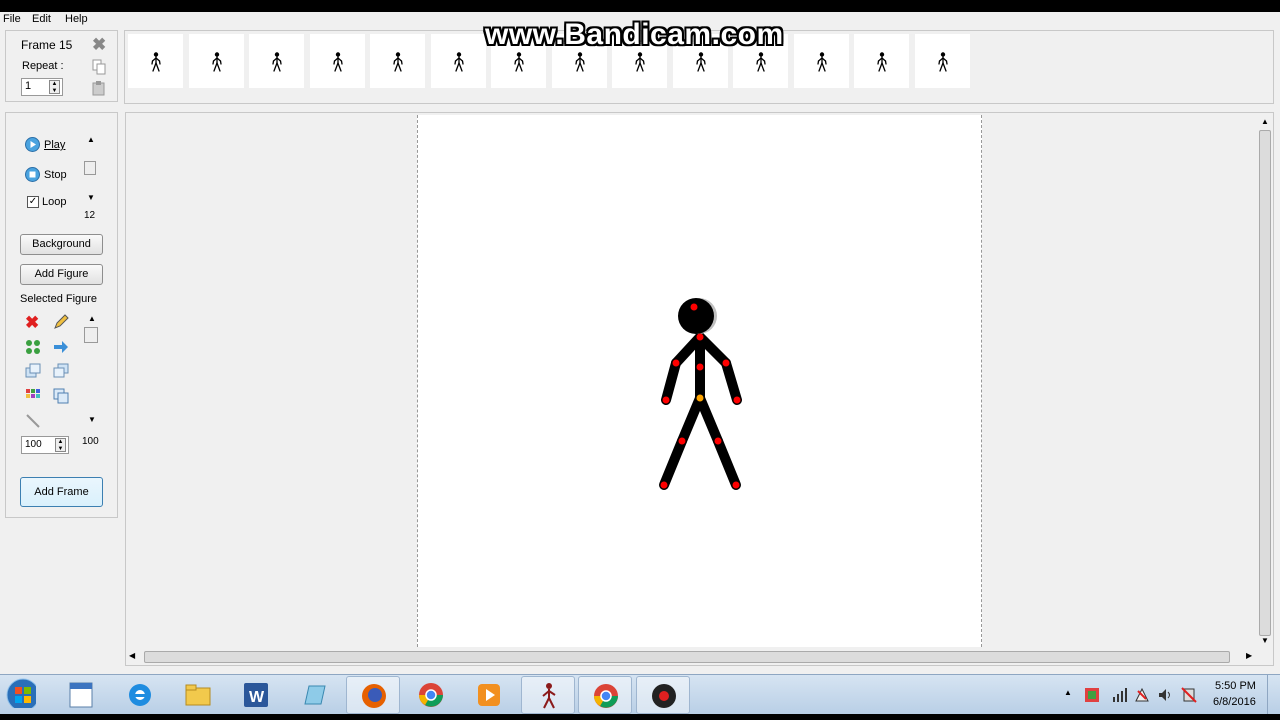  What do you see at coordinates (54, 145) in the screenshot?
I see `play-button: Play` at bounding box center [54, 145].